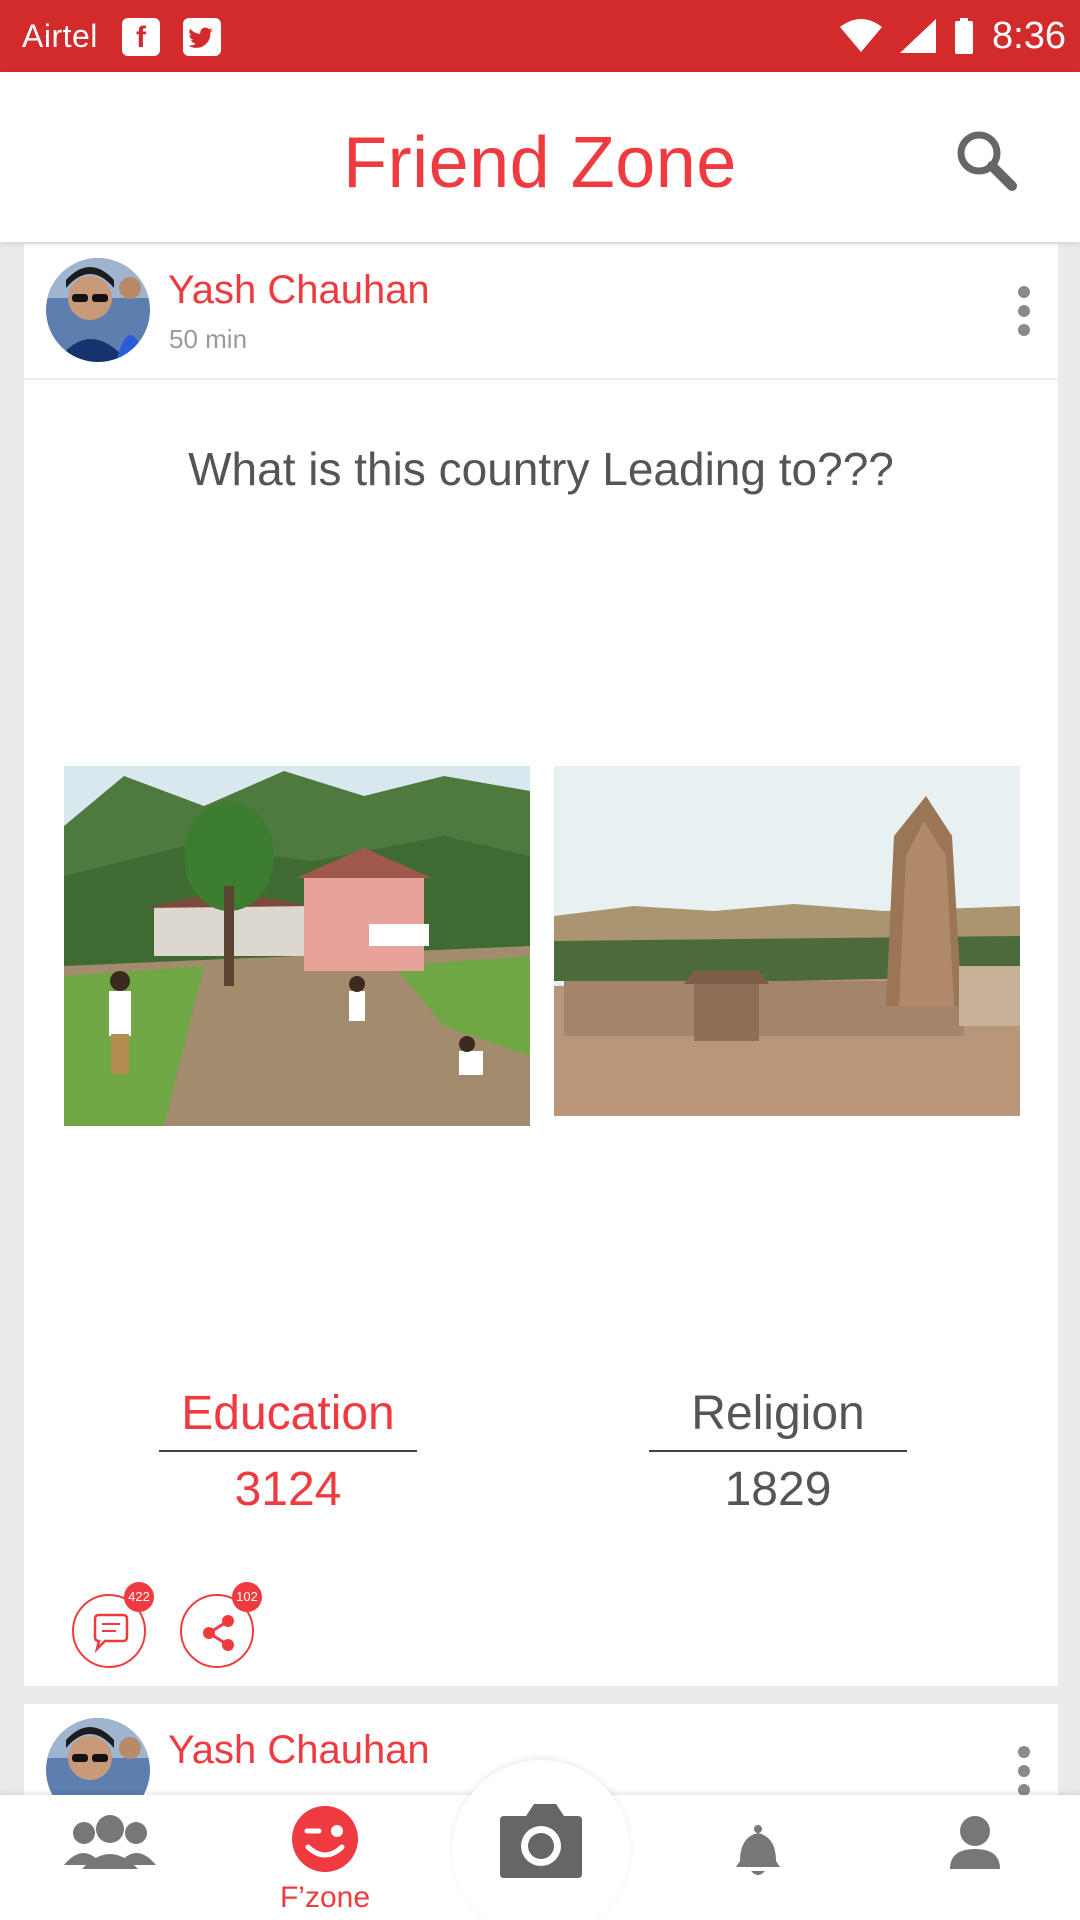 This screenshot has height=1920, width=1080. What do you see at coordinates (540, 163) in the screenshot?
I see `app-title: Friend Zone` at bounding box center [540, 163].